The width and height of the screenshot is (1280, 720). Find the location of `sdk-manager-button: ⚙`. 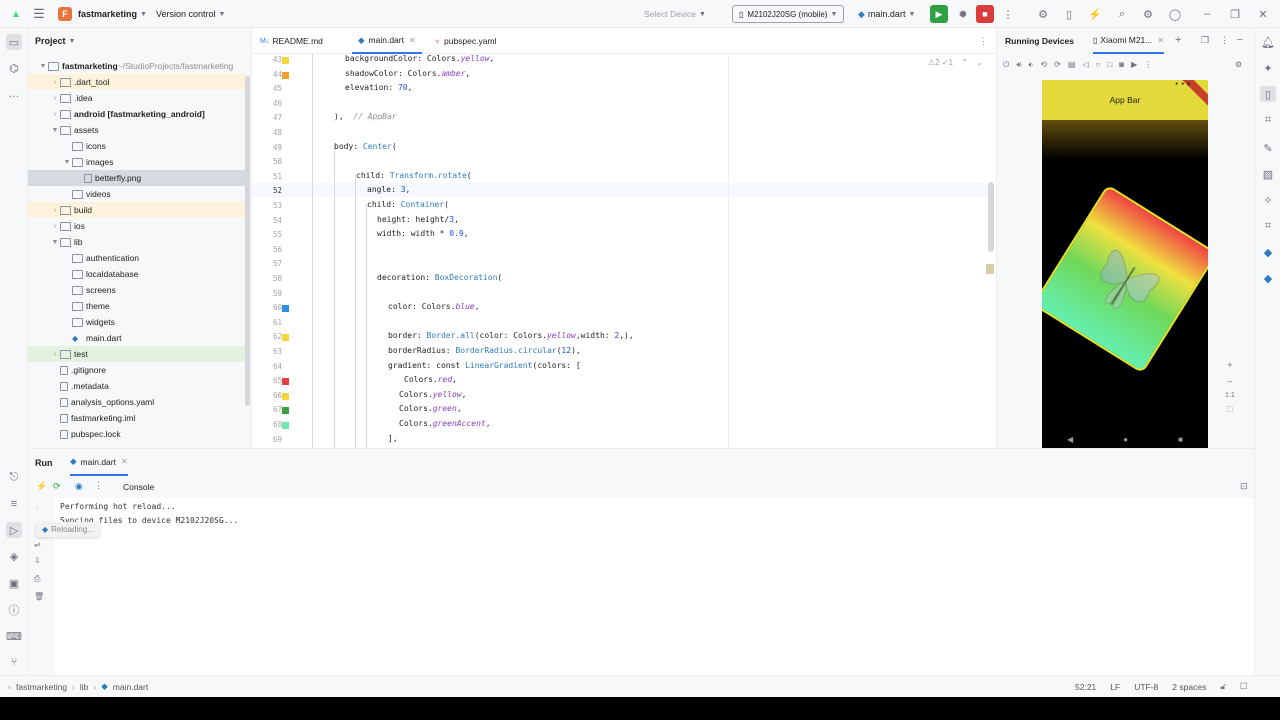

sdk-manager-button: ⚙ is located at coordinates (1043, 14).